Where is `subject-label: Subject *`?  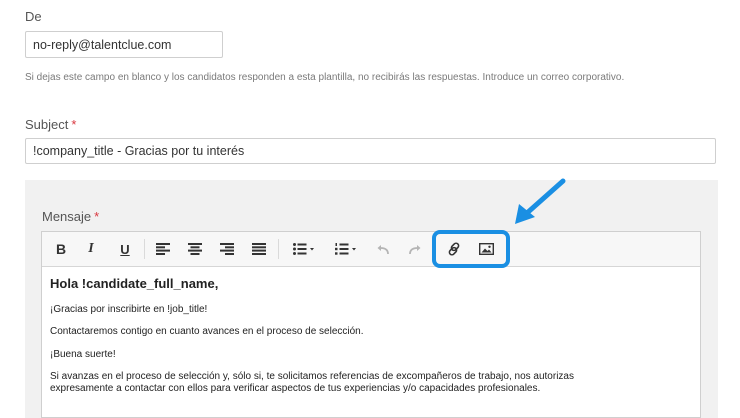
subject-label: Subject * is located at coordinates (50, 124).